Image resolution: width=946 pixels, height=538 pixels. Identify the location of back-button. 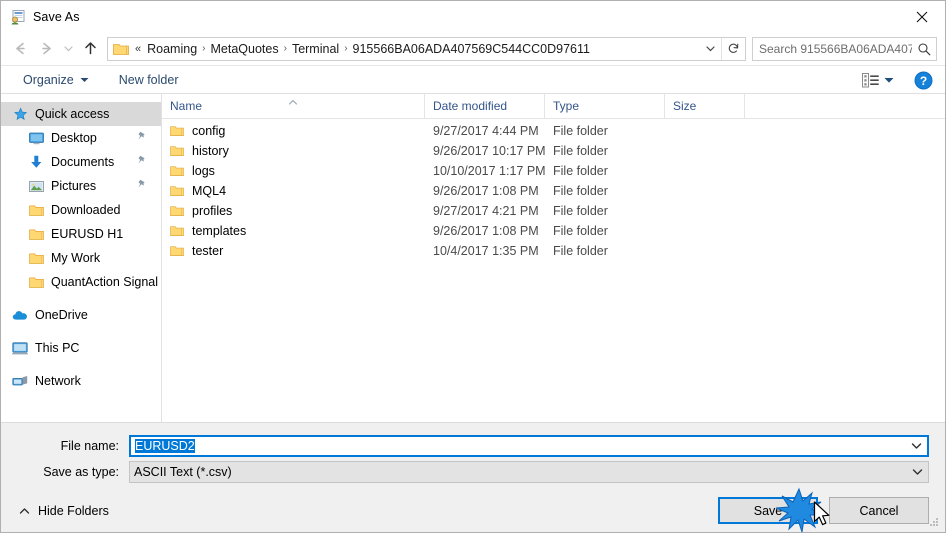
(20, 49).